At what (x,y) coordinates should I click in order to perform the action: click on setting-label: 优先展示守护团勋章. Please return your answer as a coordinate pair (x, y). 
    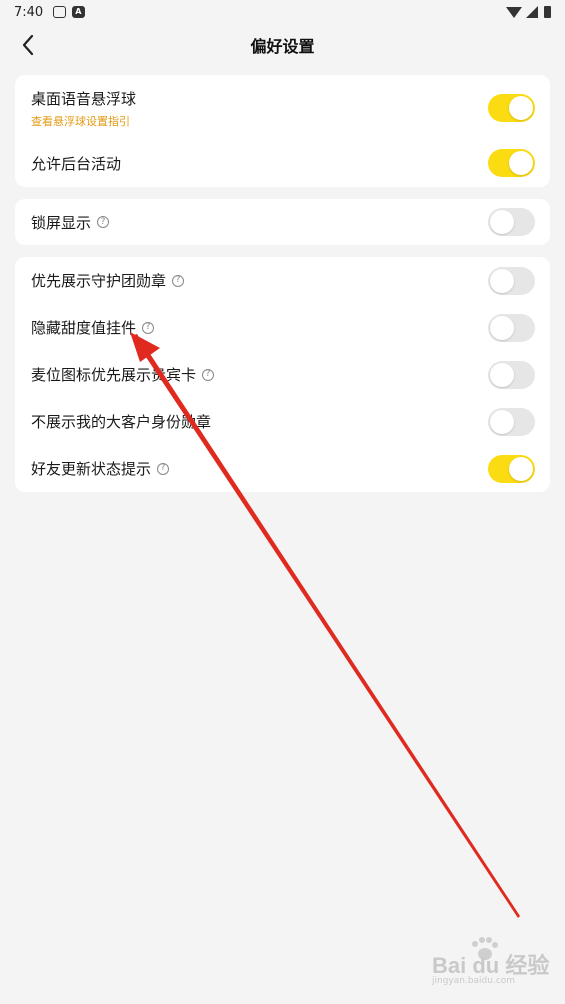
    Looking at the image, I should click on (99, 281).